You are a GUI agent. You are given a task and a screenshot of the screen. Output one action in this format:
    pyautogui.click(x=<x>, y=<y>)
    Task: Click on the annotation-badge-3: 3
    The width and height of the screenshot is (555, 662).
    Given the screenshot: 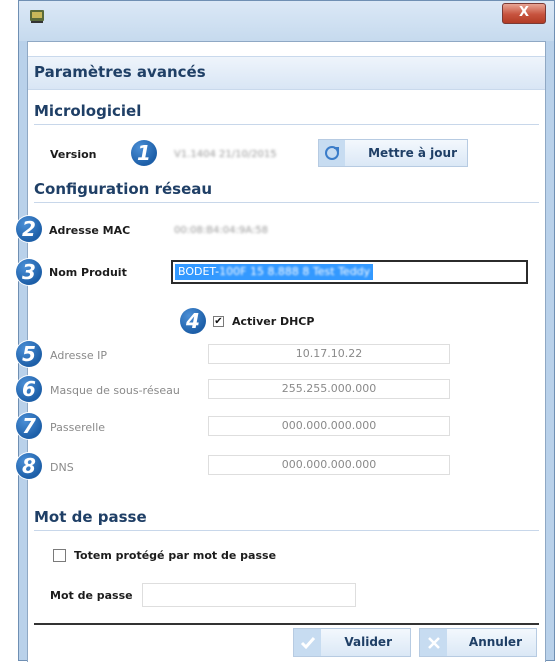 What is the action you would take?
    pyautogui.click(x=29, y=272)
    